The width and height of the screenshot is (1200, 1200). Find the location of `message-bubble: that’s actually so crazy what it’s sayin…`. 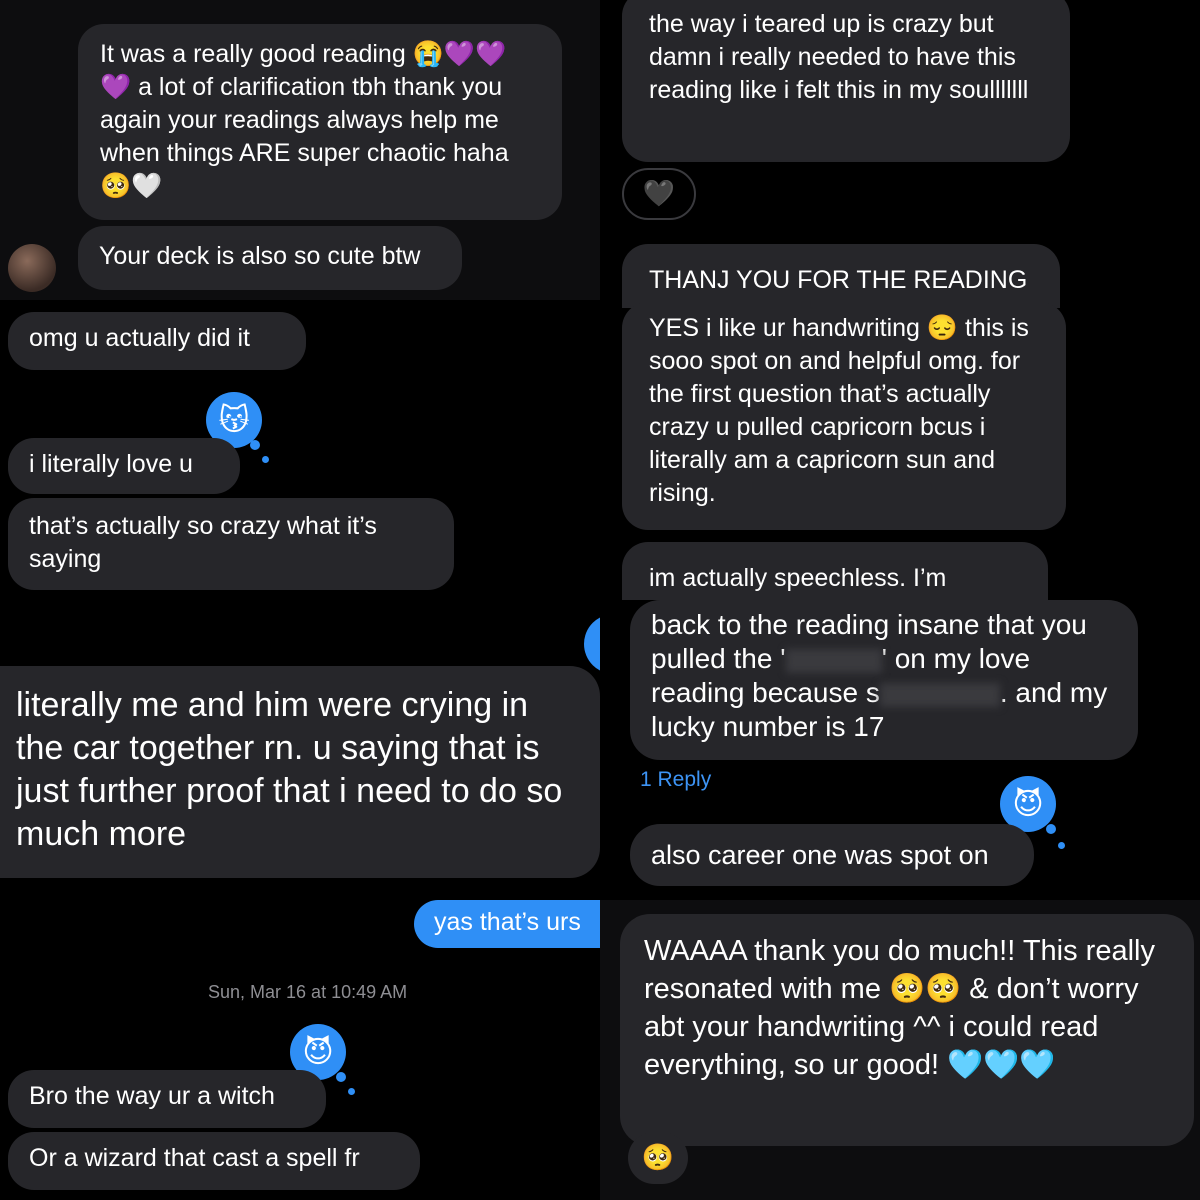

message-bubble: that’s actually so crazy what it’s sayin… is located at coordinates (231, 544).